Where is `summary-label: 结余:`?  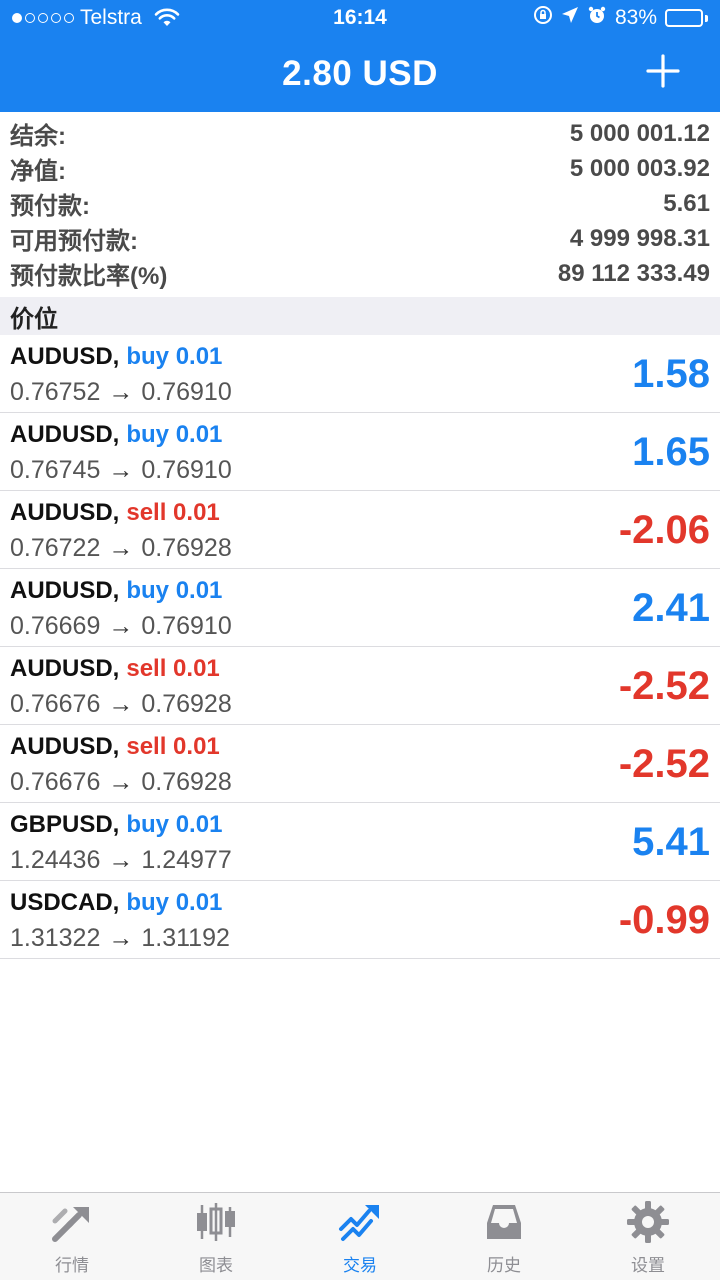
summary-label: 结余: is located at coordinates (38, 136).